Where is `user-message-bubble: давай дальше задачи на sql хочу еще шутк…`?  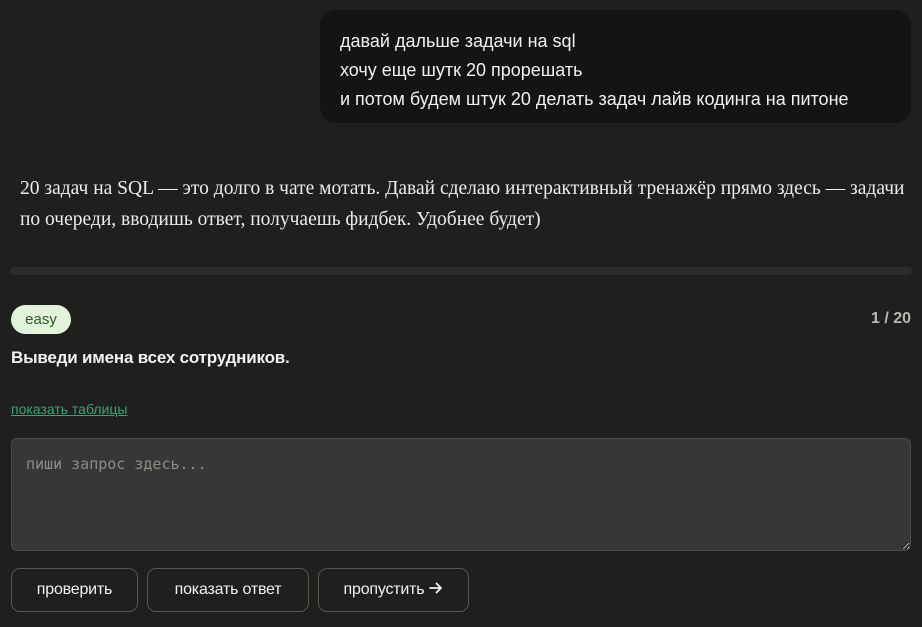
user-message-bubble: давай дальше задачи на sql хочу еще шутк… is located at coordinates (615, 66).